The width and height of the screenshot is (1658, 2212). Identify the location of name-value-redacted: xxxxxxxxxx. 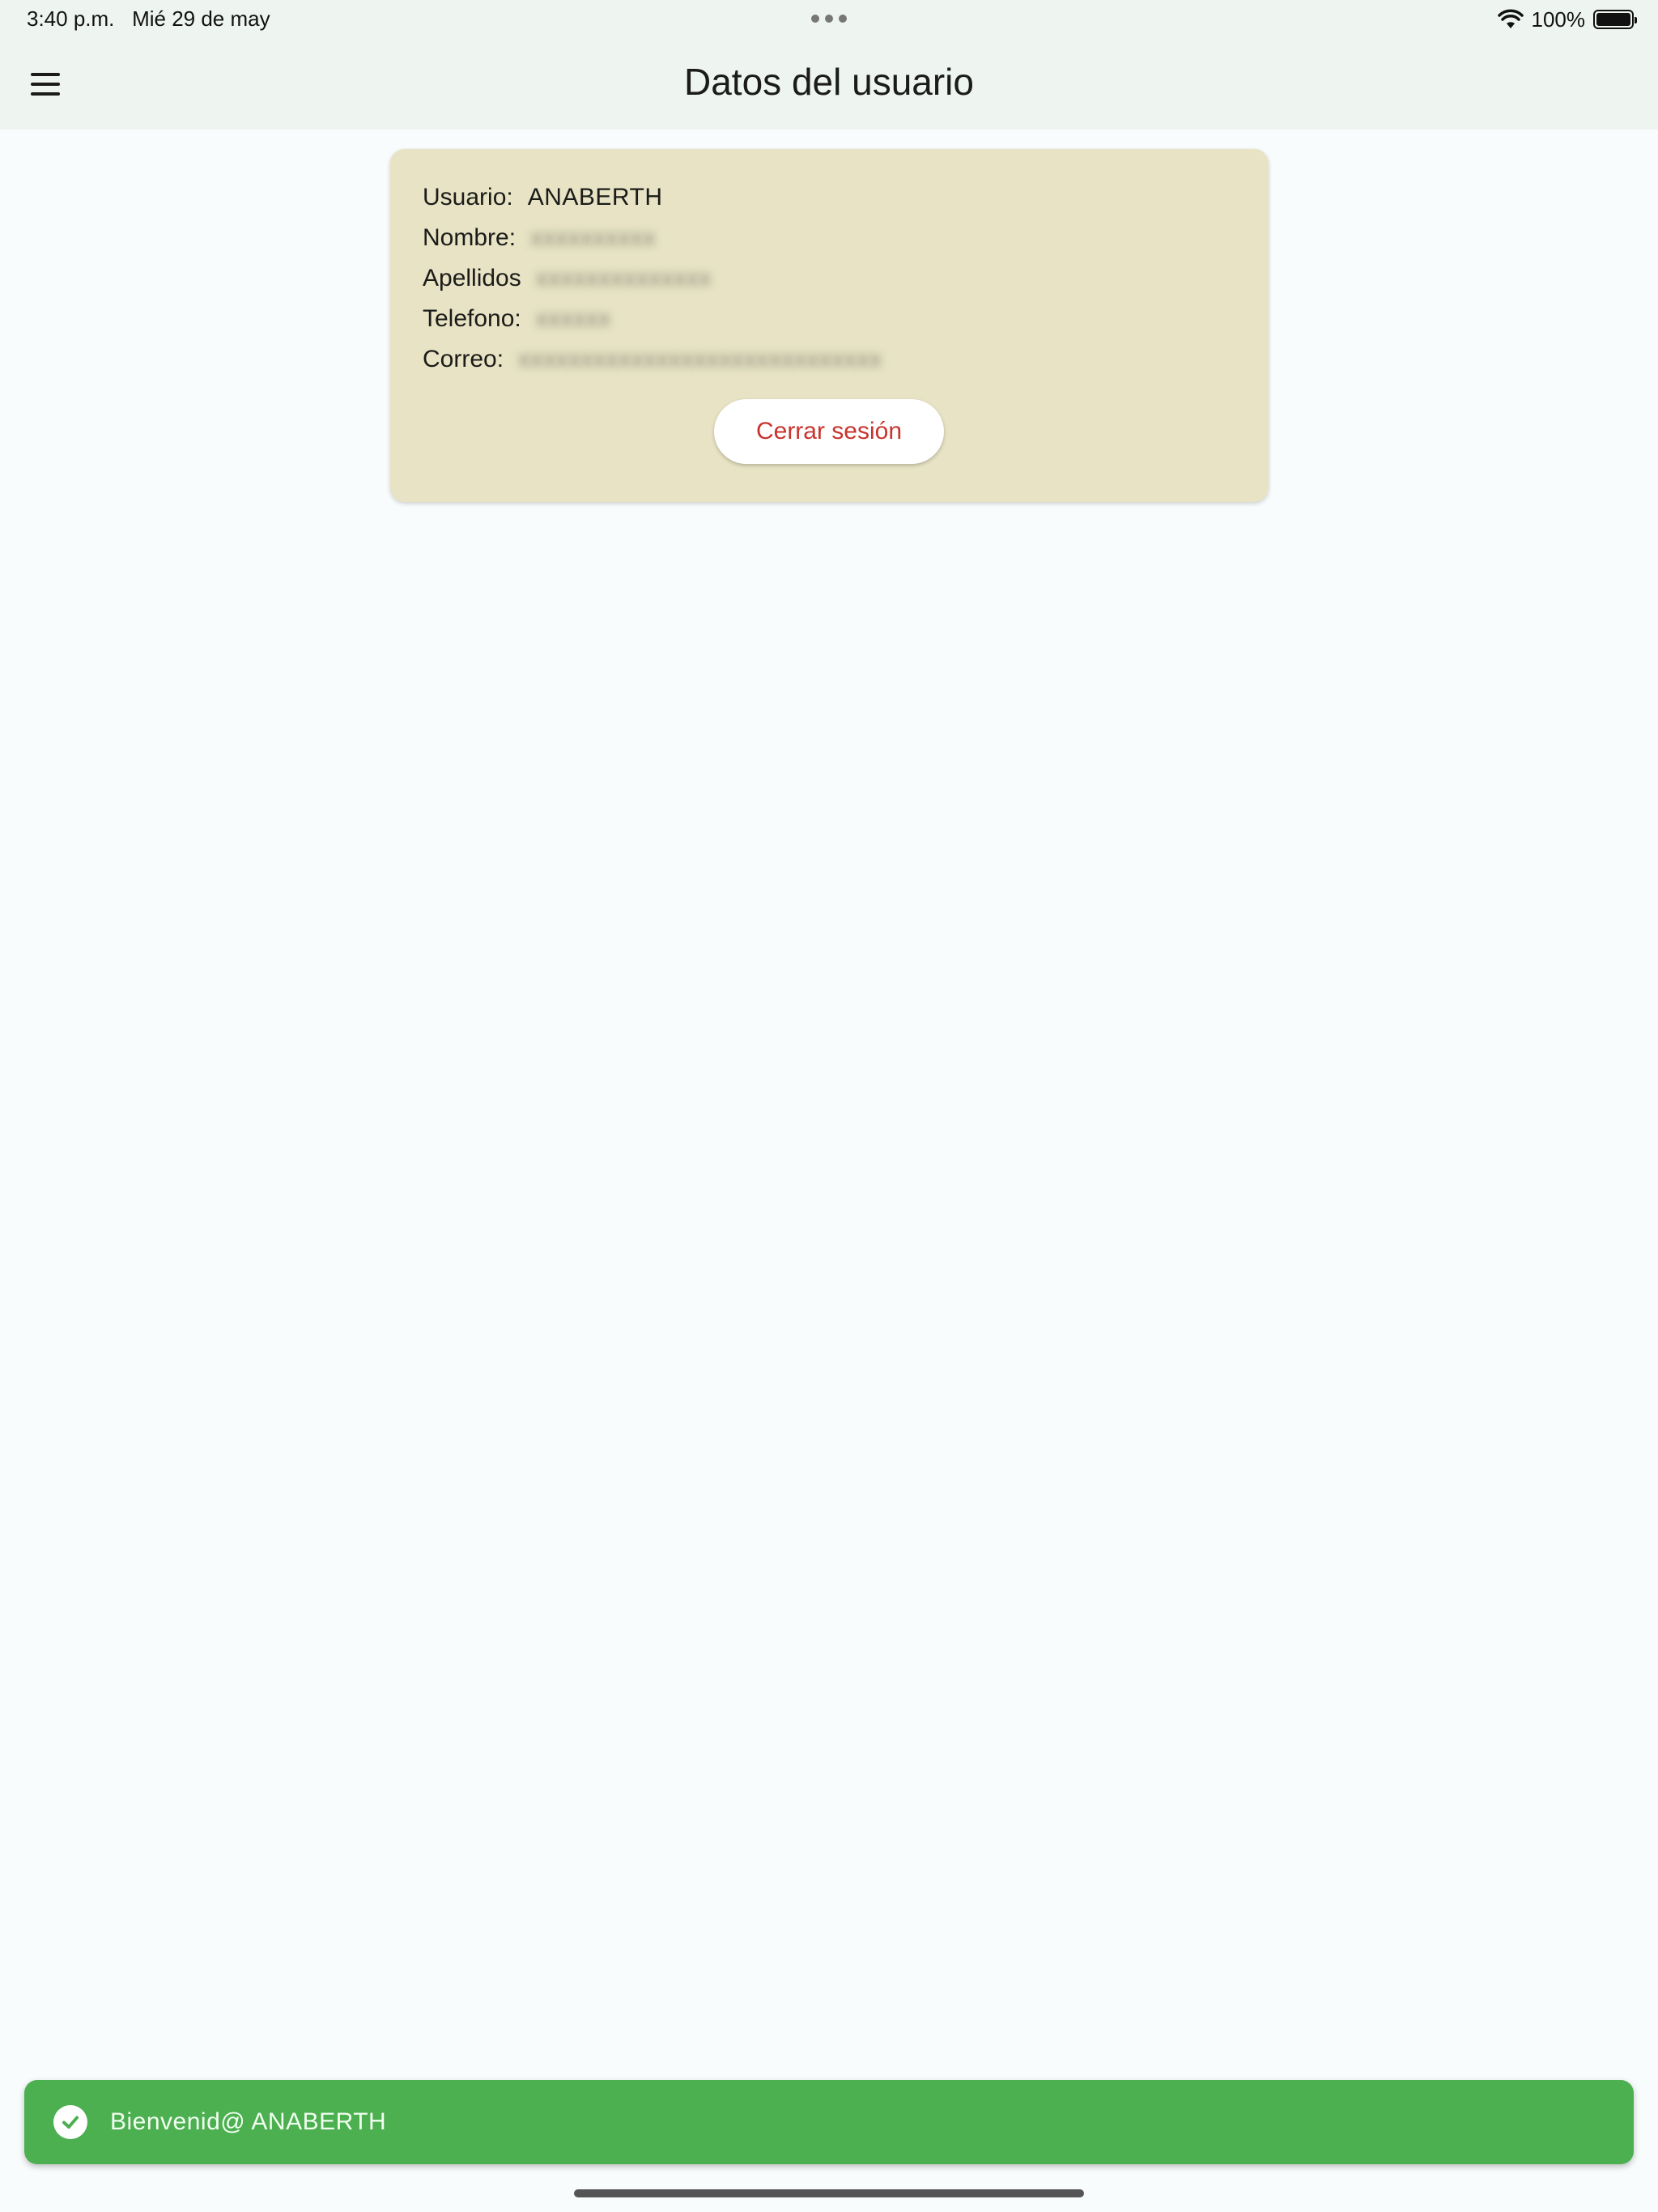
(593, 238).